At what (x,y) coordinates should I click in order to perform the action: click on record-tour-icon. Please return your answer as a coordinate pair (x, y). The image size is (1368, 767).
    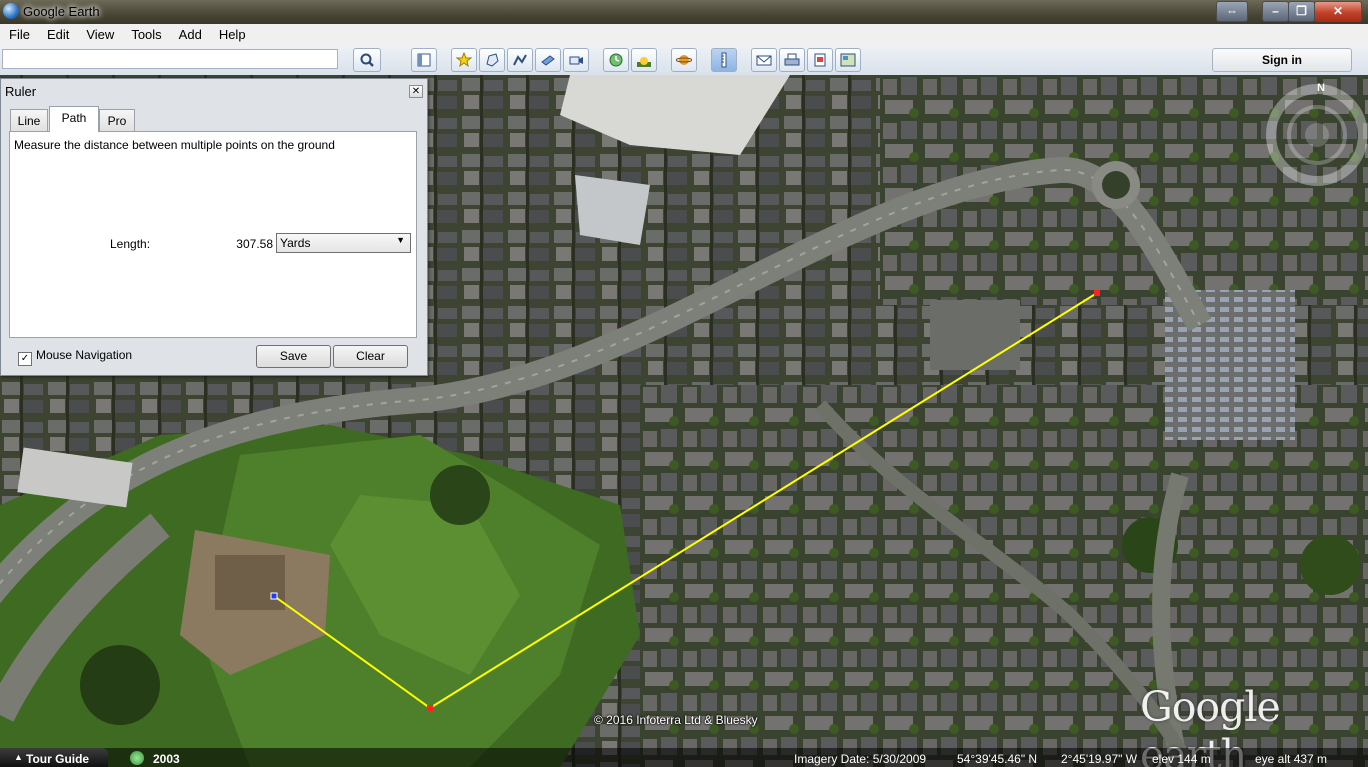
    Looking at the image, I should click on (576, 60).